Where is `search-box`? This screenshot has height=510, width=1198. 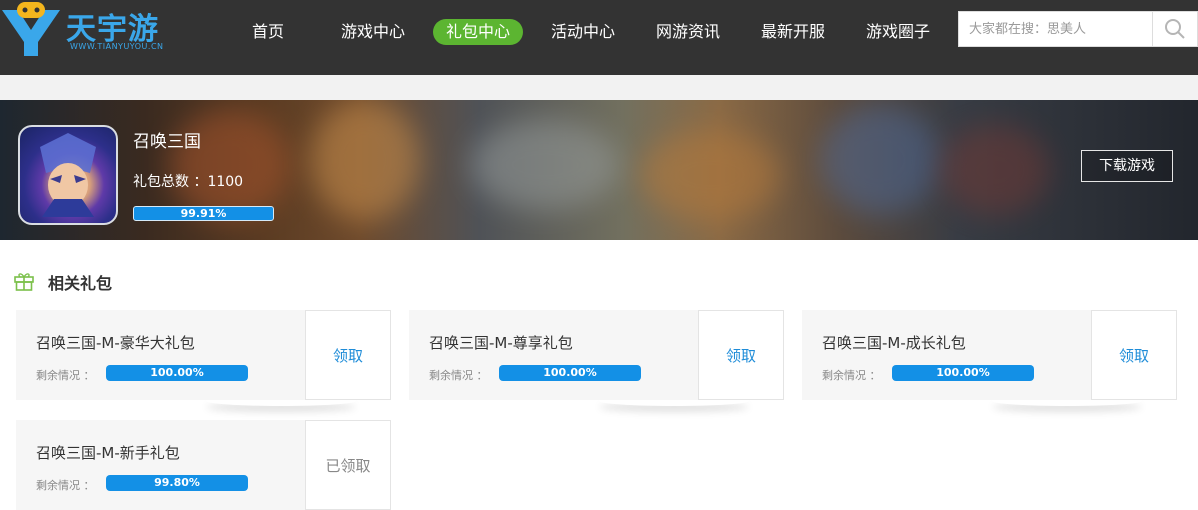
search-box is located at coordinates (1055, 29).